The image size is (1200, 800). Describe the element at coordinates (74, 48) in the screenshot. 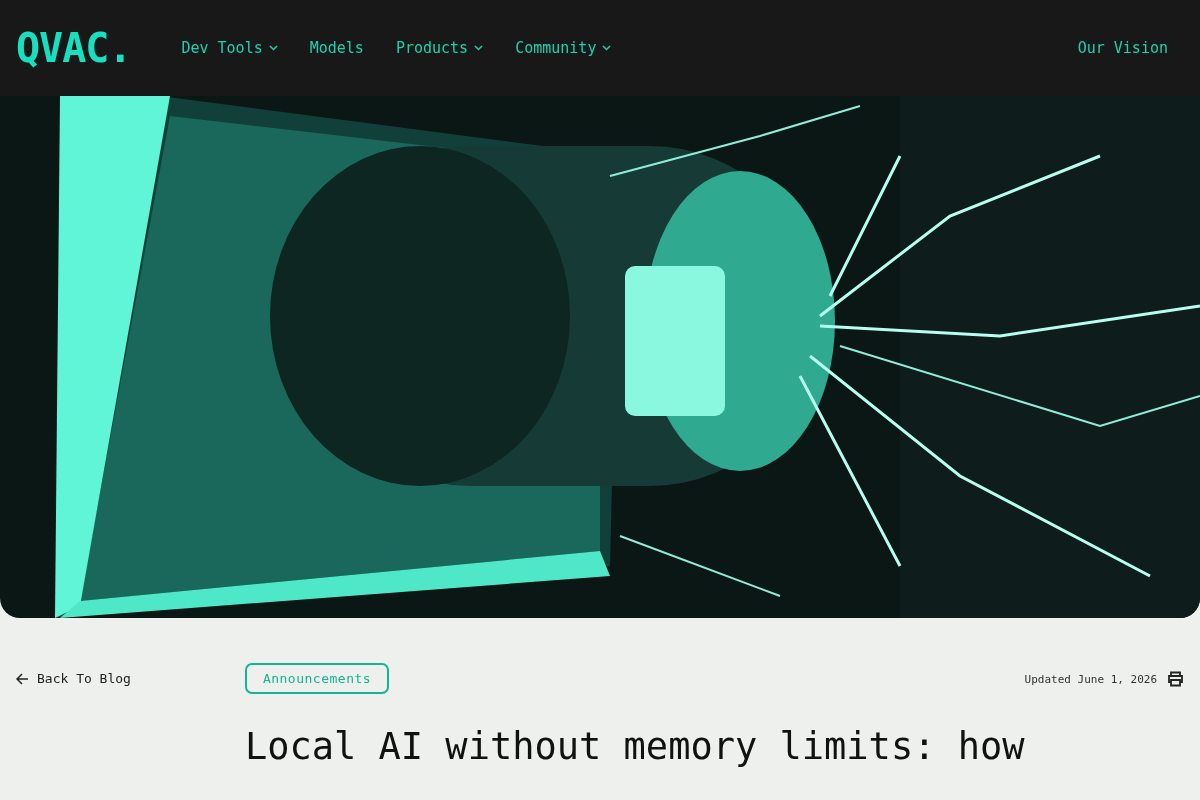

I see `logo: QVAC.` at that location.